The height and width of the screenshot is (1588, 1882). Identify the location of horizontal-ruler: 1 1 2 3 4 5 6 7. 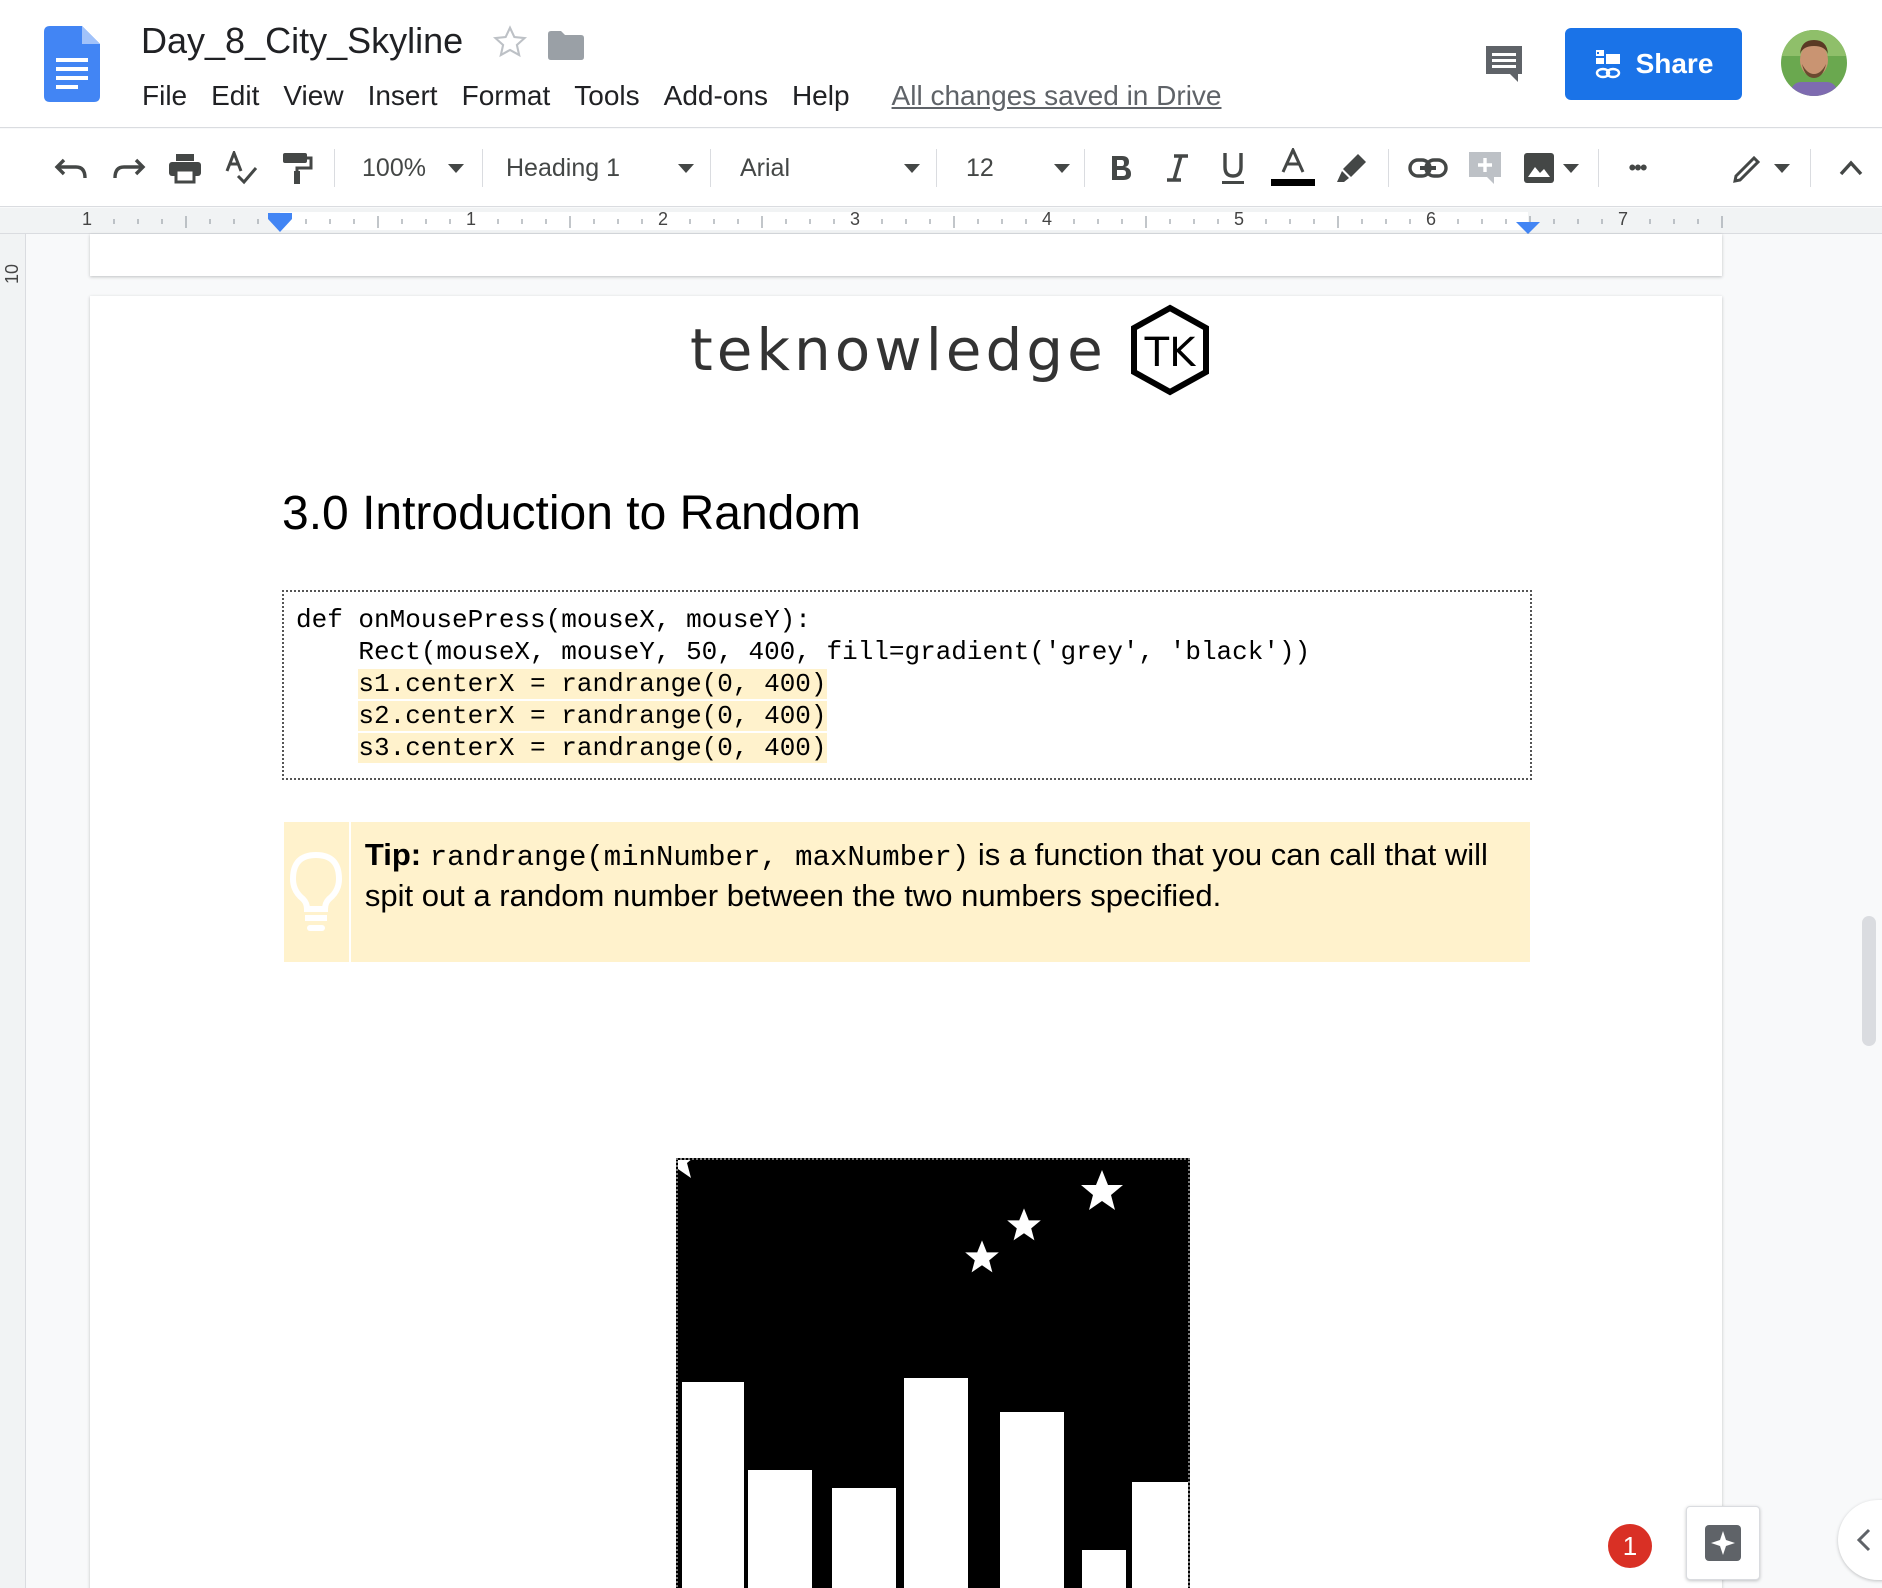
(941, 221).